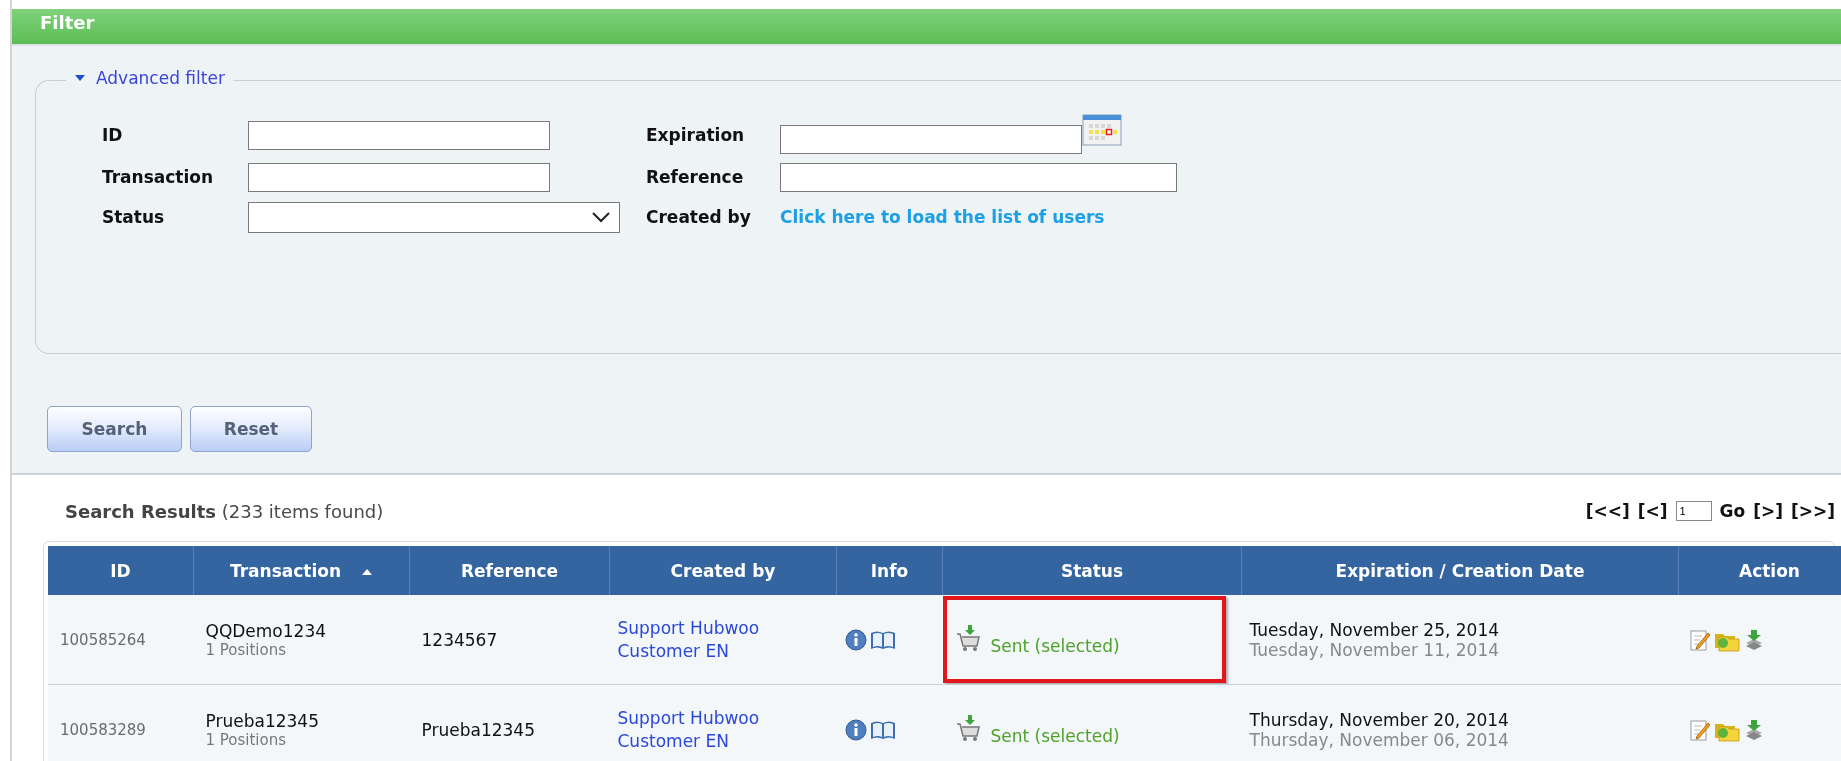 The width and height of the screenshot is (1841, 761). I want to click on field-label: Expiration, so click(696, 135).